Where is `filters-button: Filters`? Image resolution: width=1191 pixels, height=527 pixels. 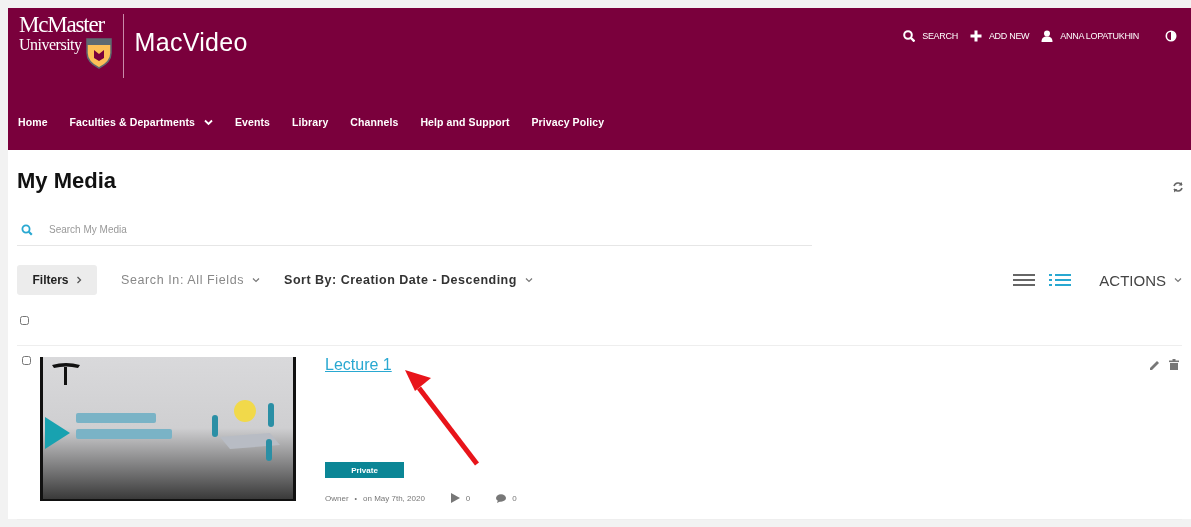 filters-button: Filters is located at coordinates (57, 280).